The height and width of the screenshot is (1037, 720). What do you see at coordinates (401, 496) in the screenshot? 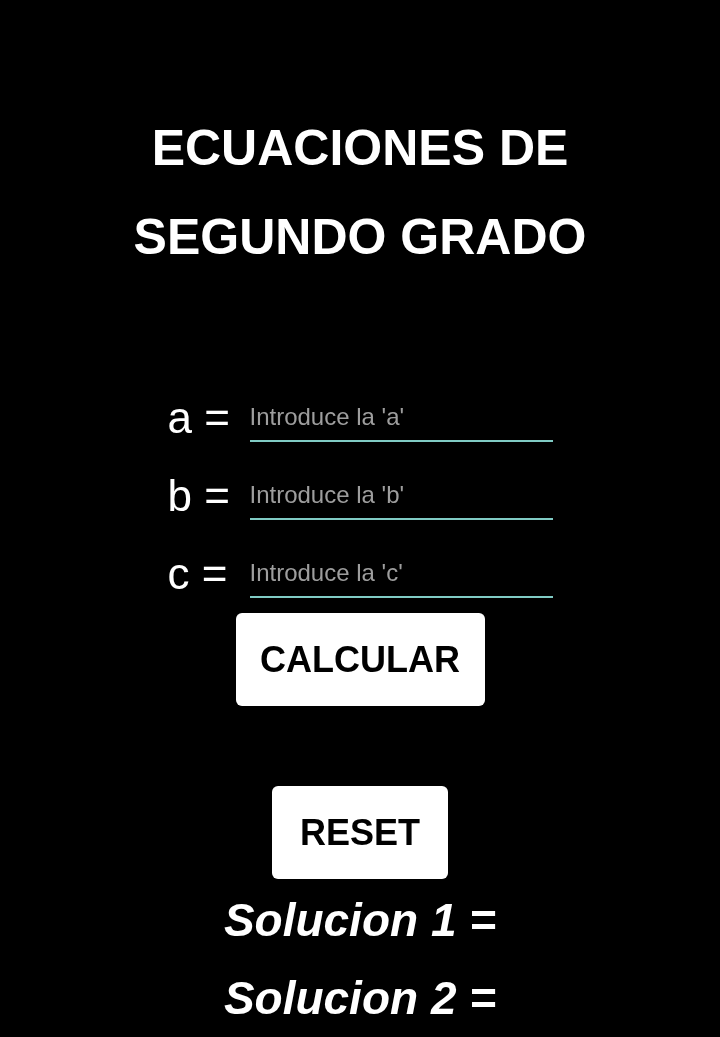
I see `input-field: Introduce la 'b'` at bounding box center [401, 496].